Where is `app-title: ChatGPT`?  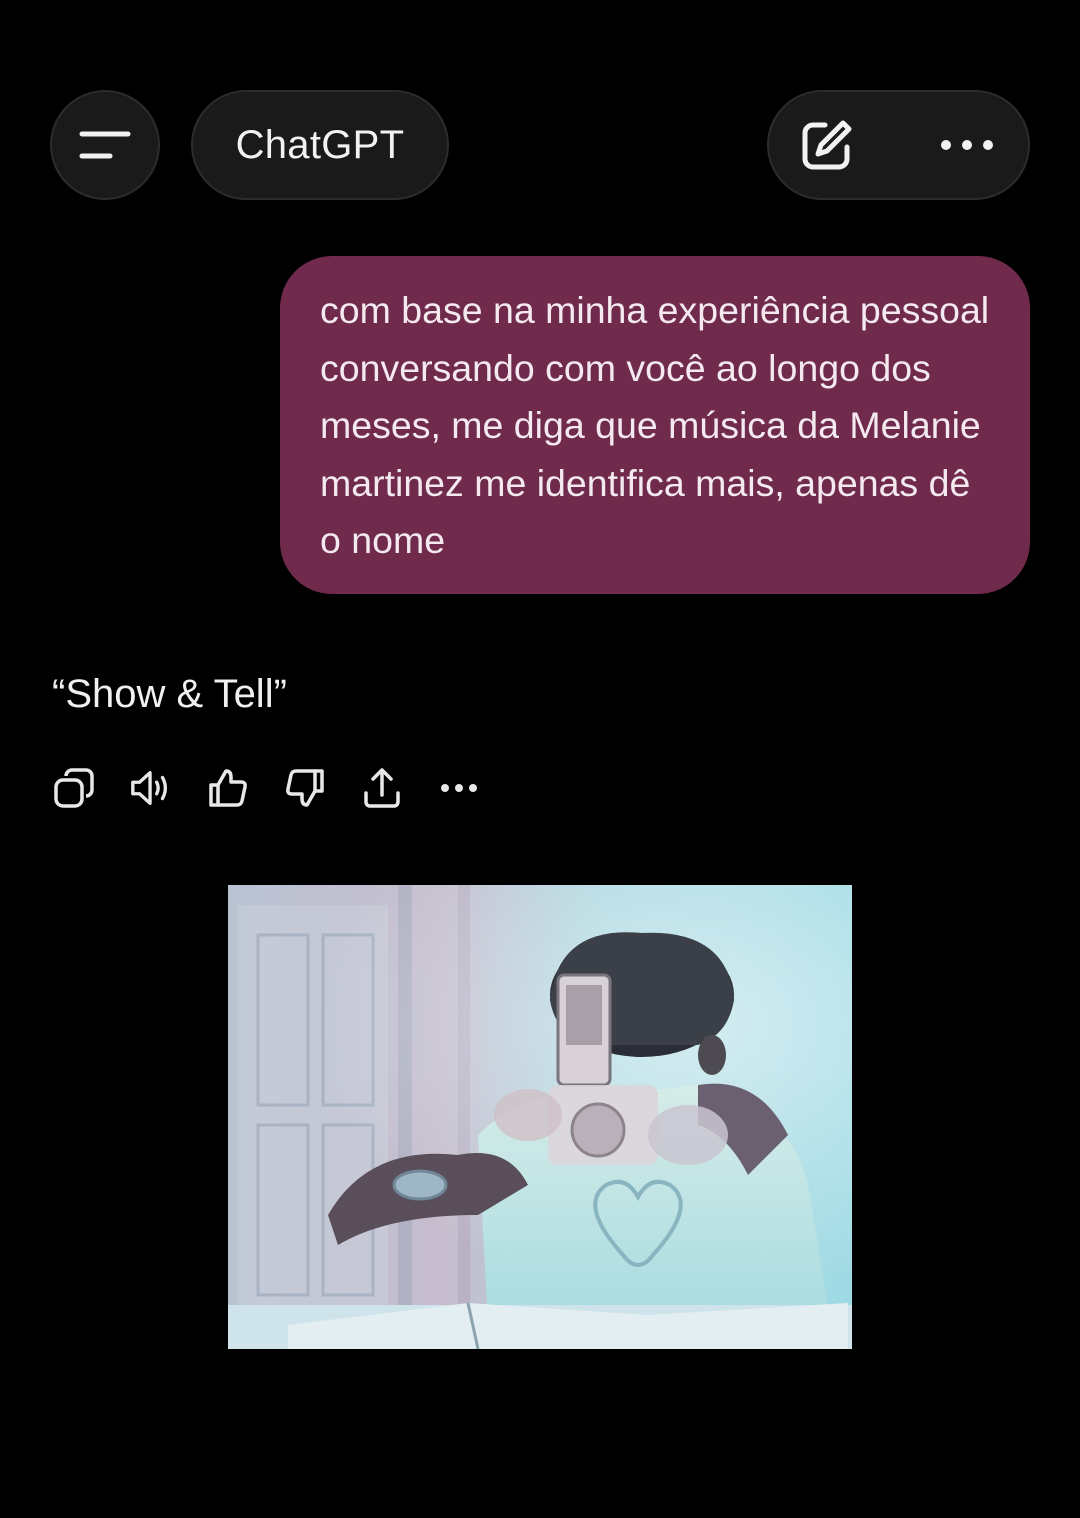 app-title: ChatGPT is located at coordinates (320, 144).